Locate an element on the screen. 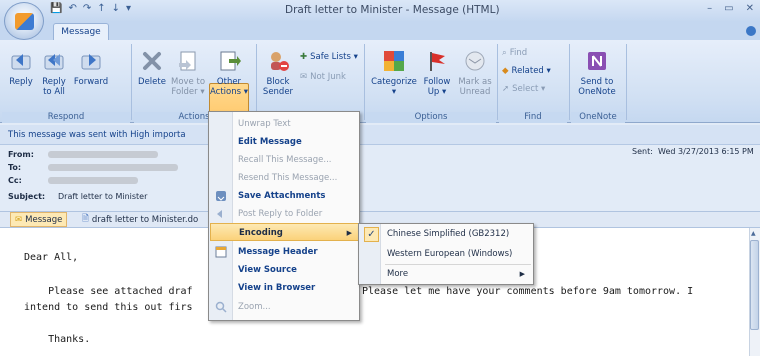  menu-item-message-header: Message Header is located at coordinates (284, 252).